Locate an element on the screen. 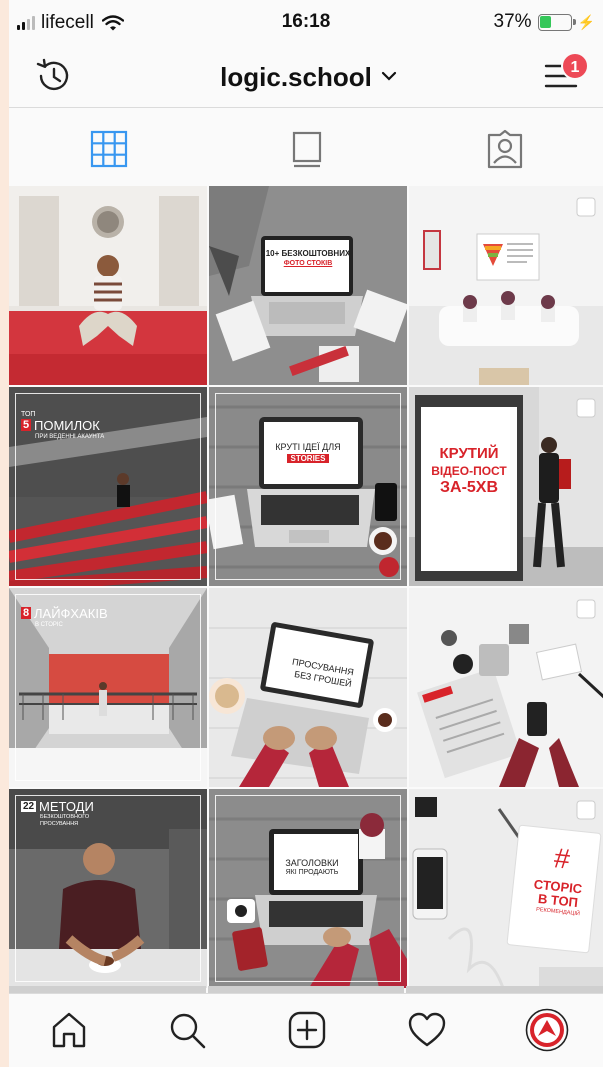 Image resolution: width=603 pixels, height=1067 pixels. post-caption: ЗА-5ХВ is located at coordinates (469, 487).